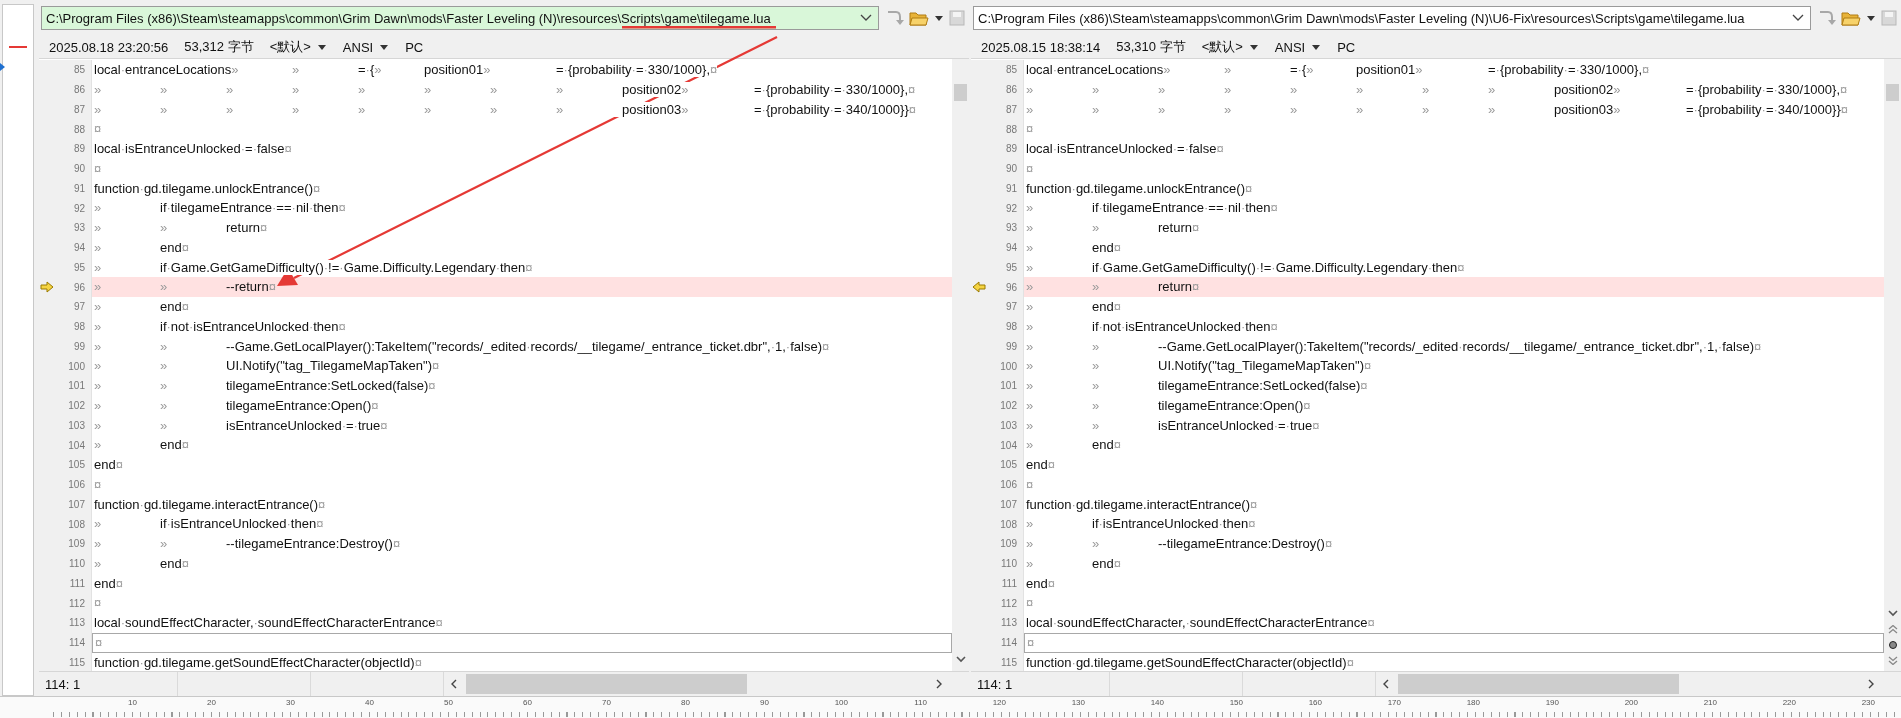 The image size is (1901, 718). Describe the element at coordinates (1009, 564) in the screenshot. I see `line-number: 110` at that location.